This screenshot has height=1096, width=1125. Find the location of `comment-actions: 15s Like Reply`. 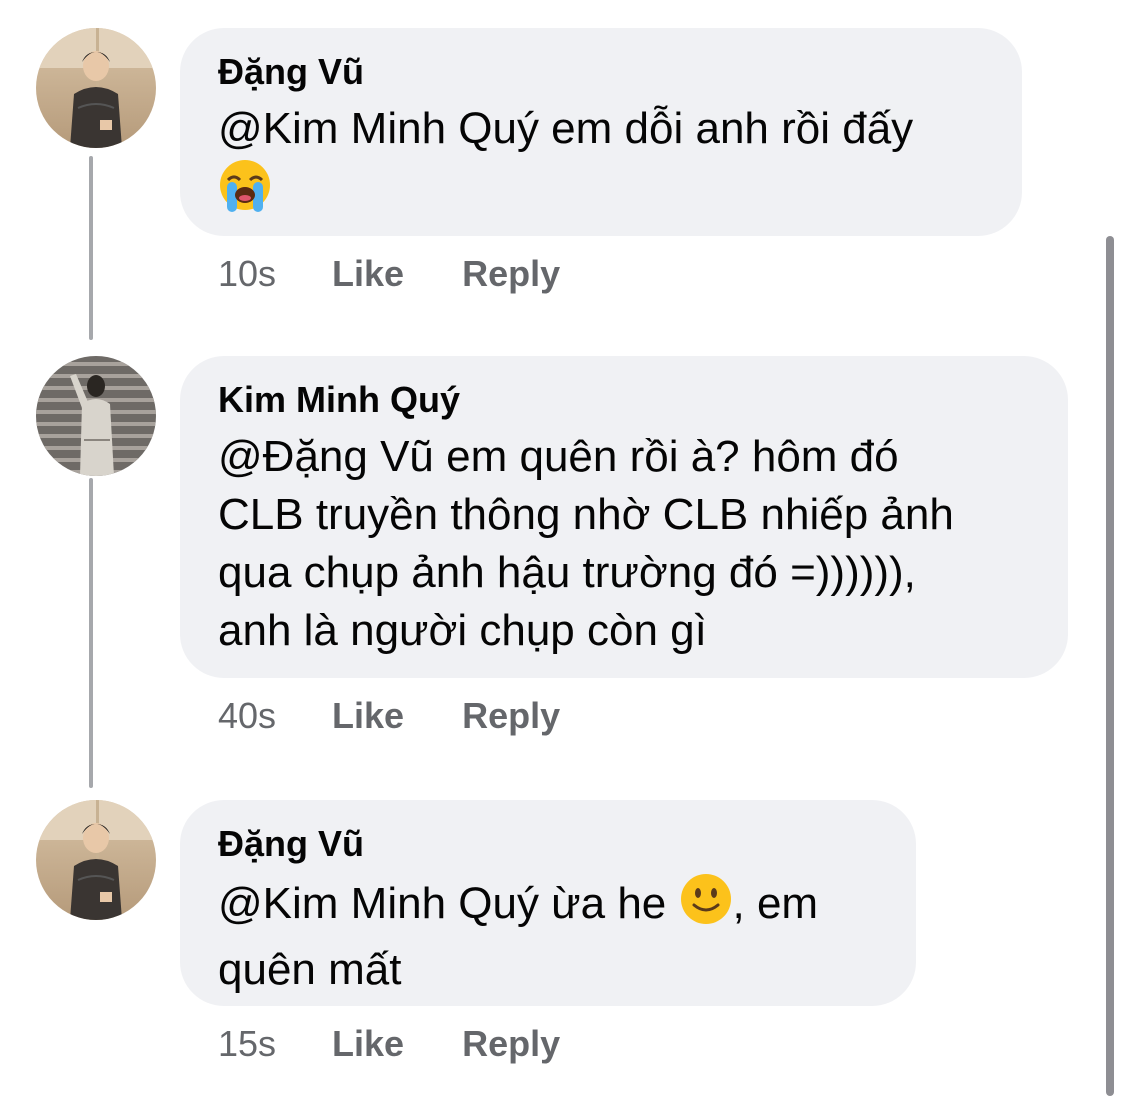

comment-actions: 15s Like Reply is located at coordinates (389, 1044).